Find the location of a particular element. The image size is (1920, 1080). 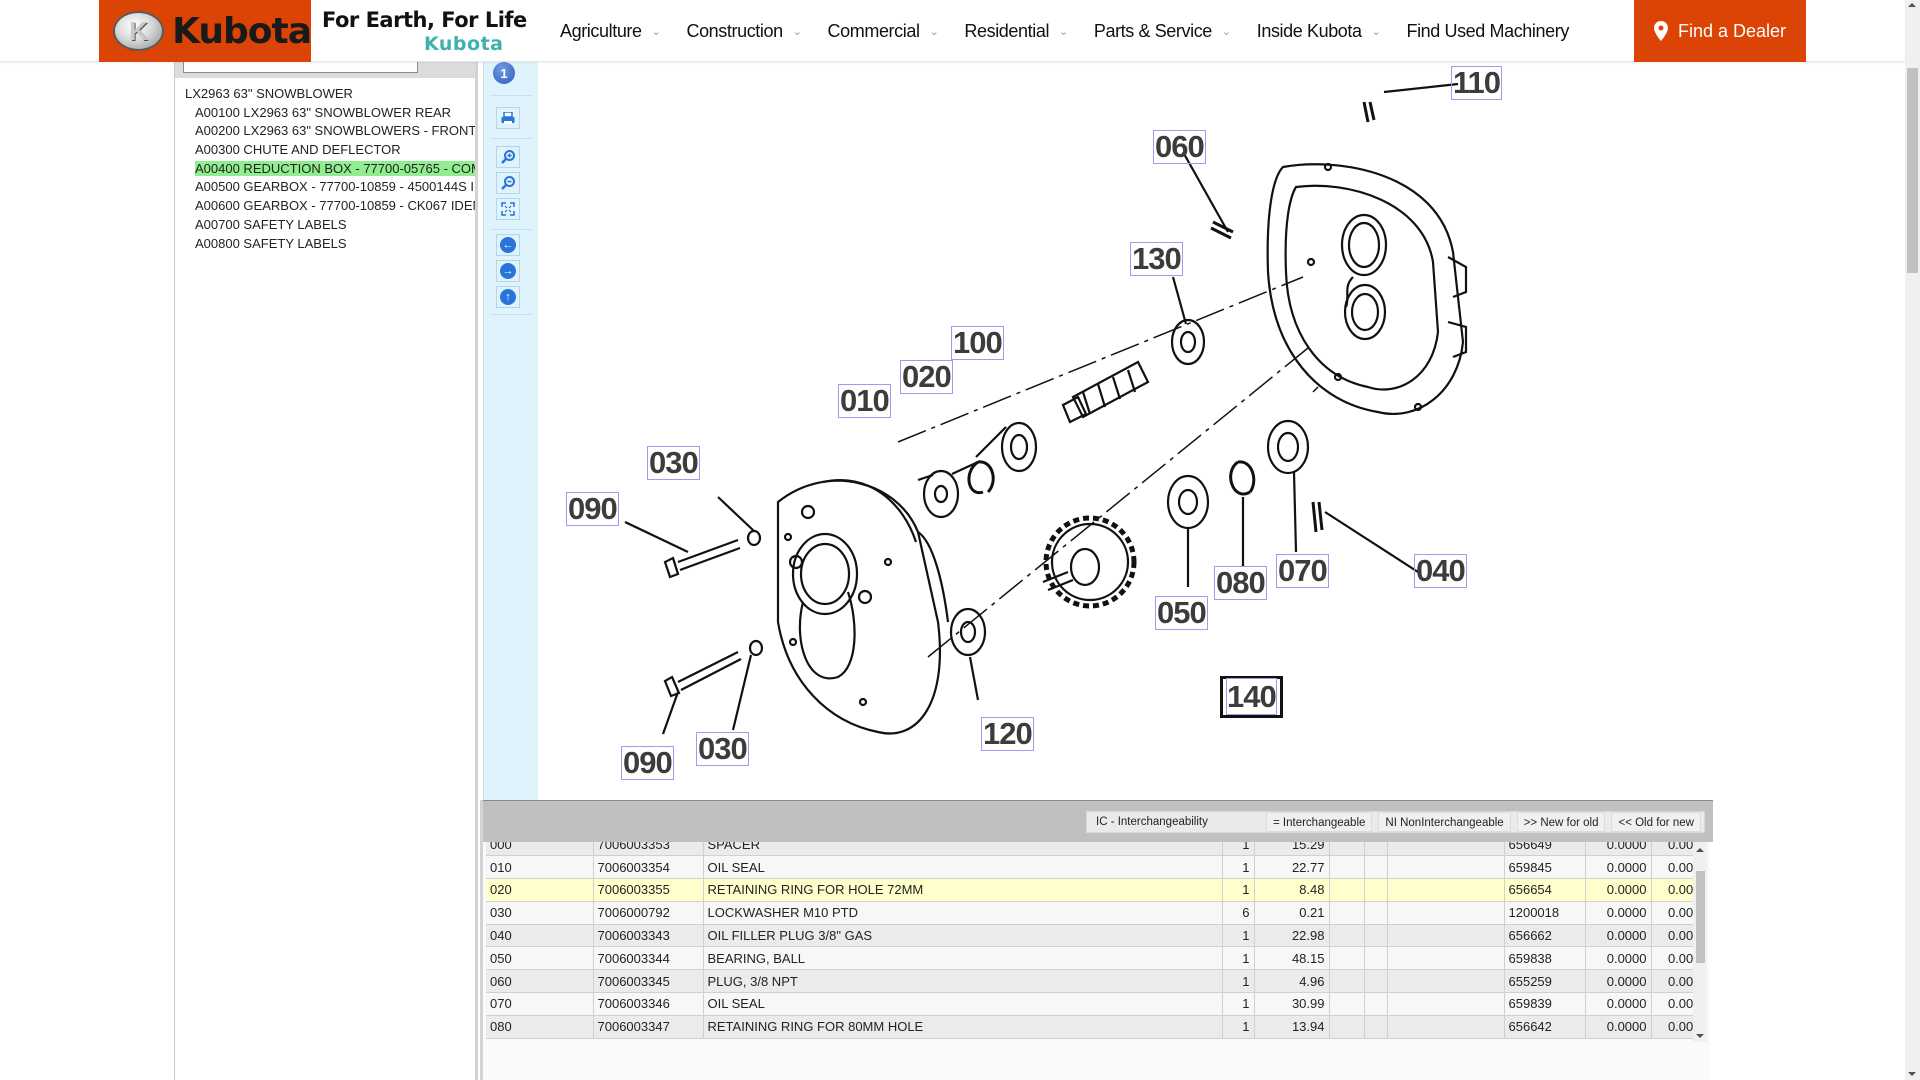

nav-construction: Construction ⌄ is located at coordinates (743, 31).